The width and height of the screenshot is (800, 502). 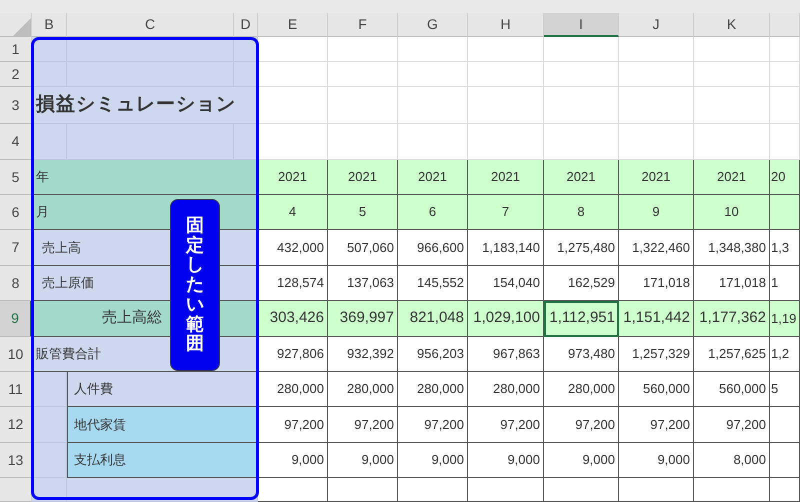 I want to click on row-header: 9, so click(x=16, y=319).